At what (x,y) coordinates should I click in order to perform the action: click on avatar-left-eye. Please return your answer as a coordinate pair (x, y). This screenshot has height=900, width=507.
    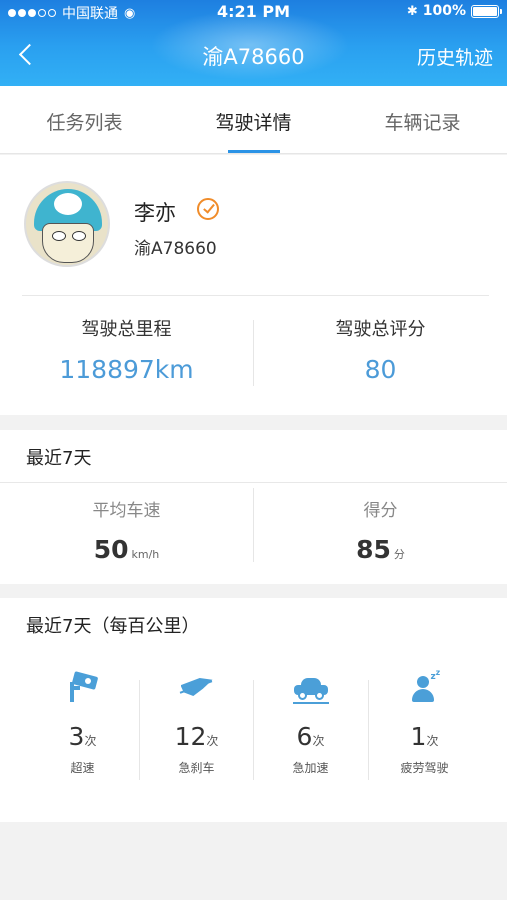
    Looking at the image, I should click on (59, 236).